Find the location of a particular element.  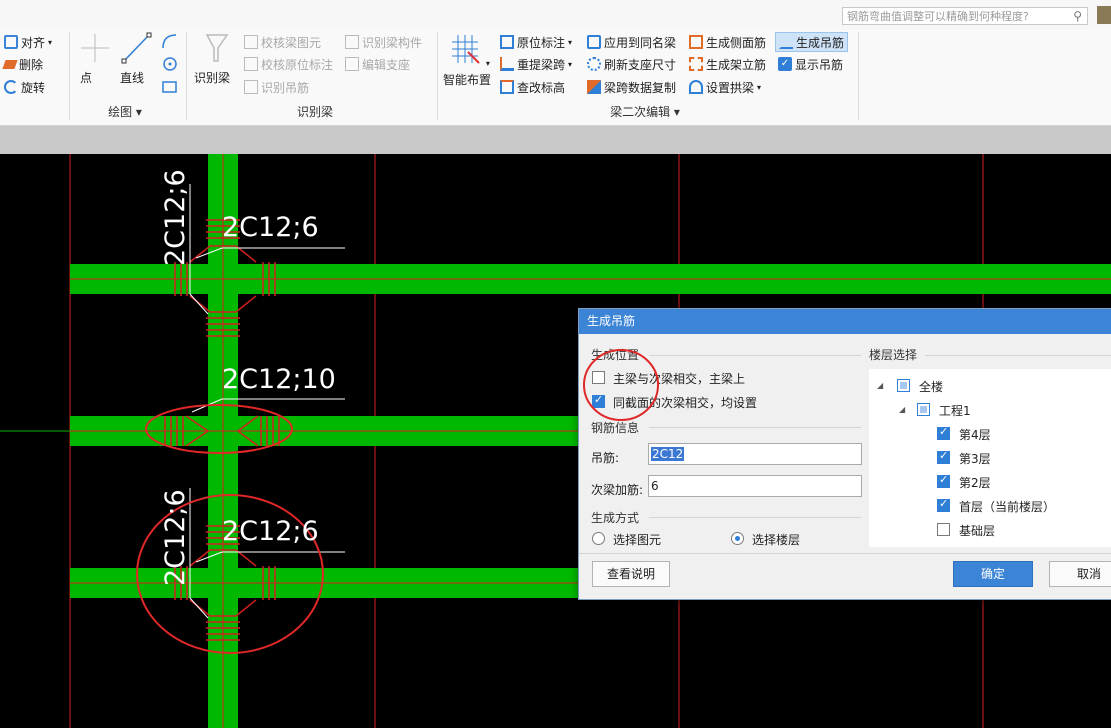

reextract-span-icon is located at coordinates (507, 64).